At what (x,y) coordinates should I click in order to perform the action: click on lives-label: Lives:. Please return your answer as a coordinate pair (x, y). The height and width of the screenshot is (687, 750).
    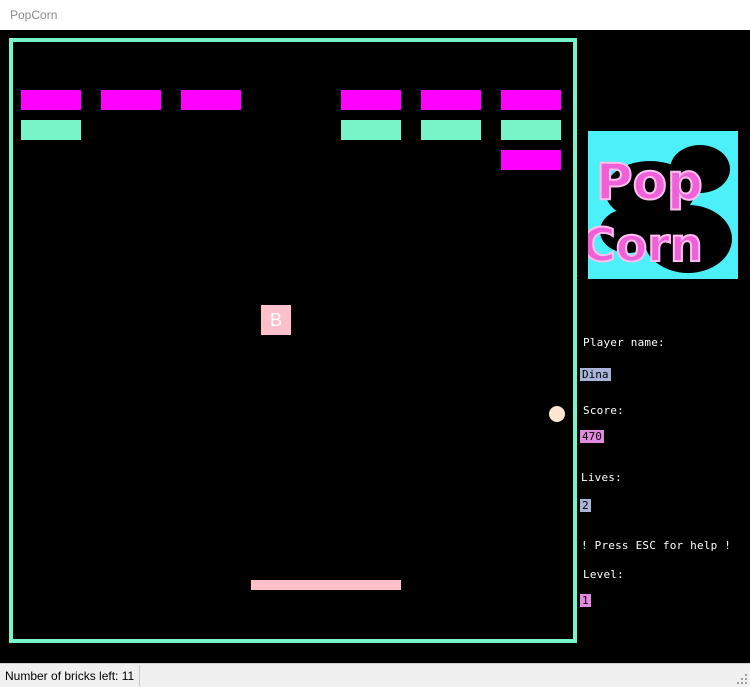
    Looking at the image, I should click on (601, 477).